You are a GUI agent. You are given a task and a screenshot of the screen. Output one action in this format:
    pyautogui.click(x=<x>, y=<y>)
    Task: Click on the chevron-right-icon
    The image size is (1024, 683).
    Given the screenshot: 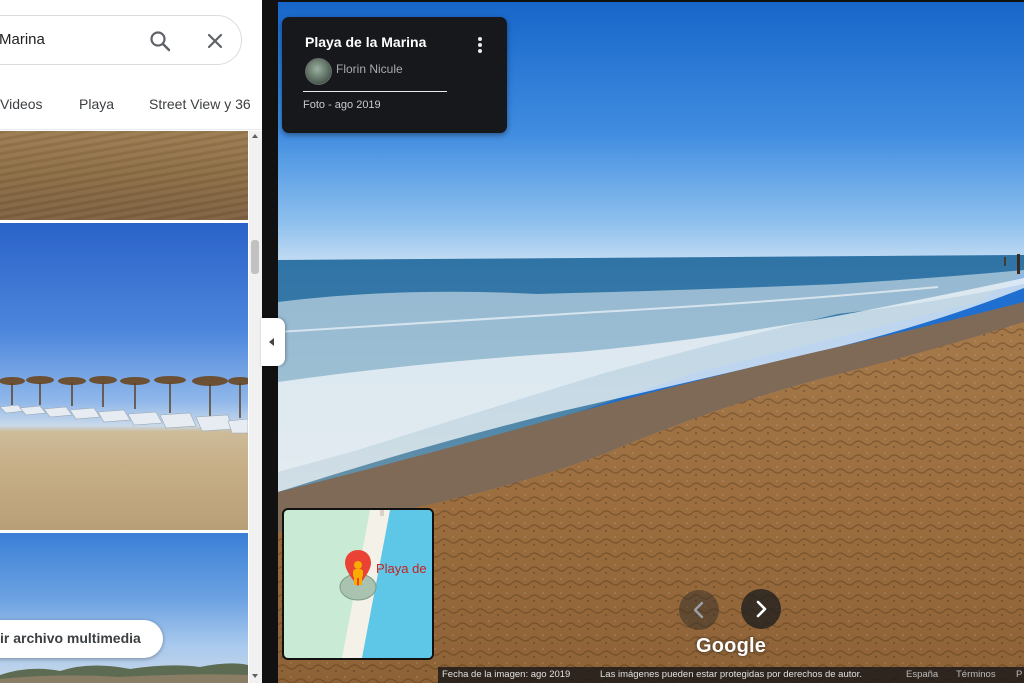 What is the action you would take?
    pyautogui.click(x=761, y=609)
    